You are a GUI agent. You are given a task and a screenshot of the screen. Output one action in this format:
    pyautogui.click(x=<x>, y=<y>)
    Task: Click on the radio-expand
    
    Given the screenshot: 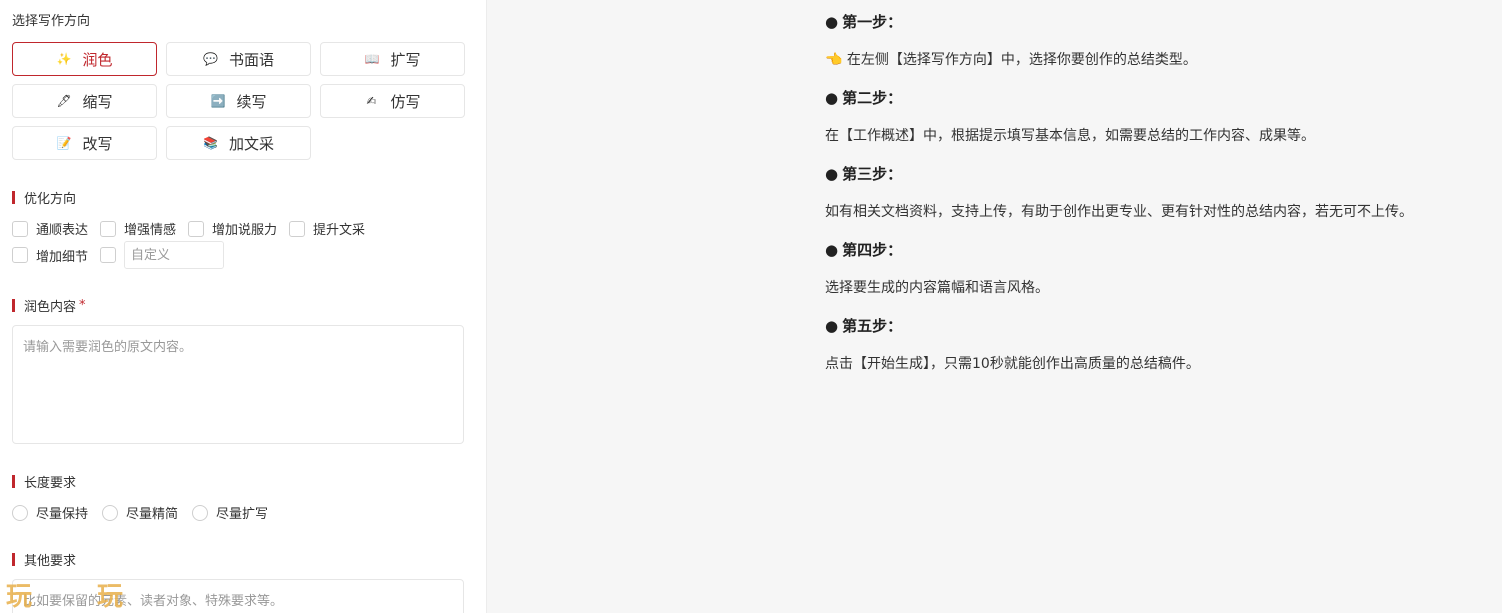 What is the action you would take?
    pyautogui.click(x=200, y=512)
    